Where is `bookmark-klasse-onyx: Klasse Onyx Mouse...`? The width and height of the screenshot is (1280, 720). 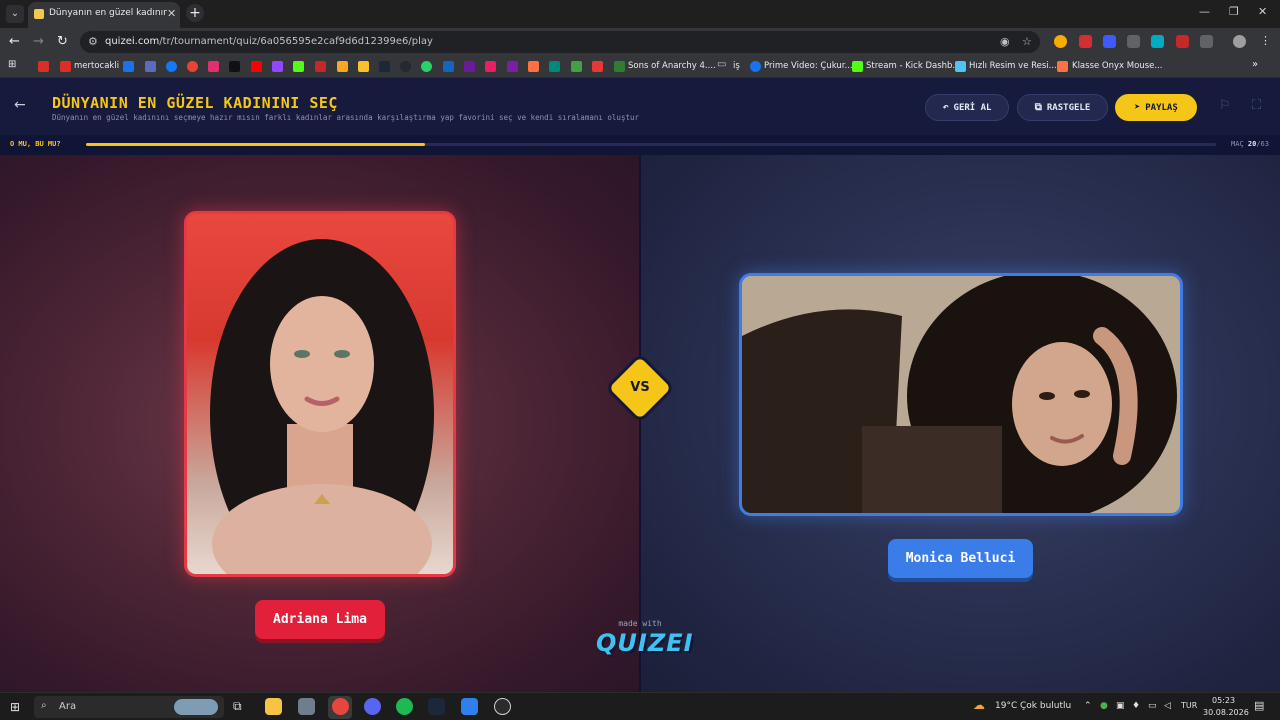
bookmark-klasse-onyx: Klasse Onyx Mouse... is located at coordinates (1117, 66).